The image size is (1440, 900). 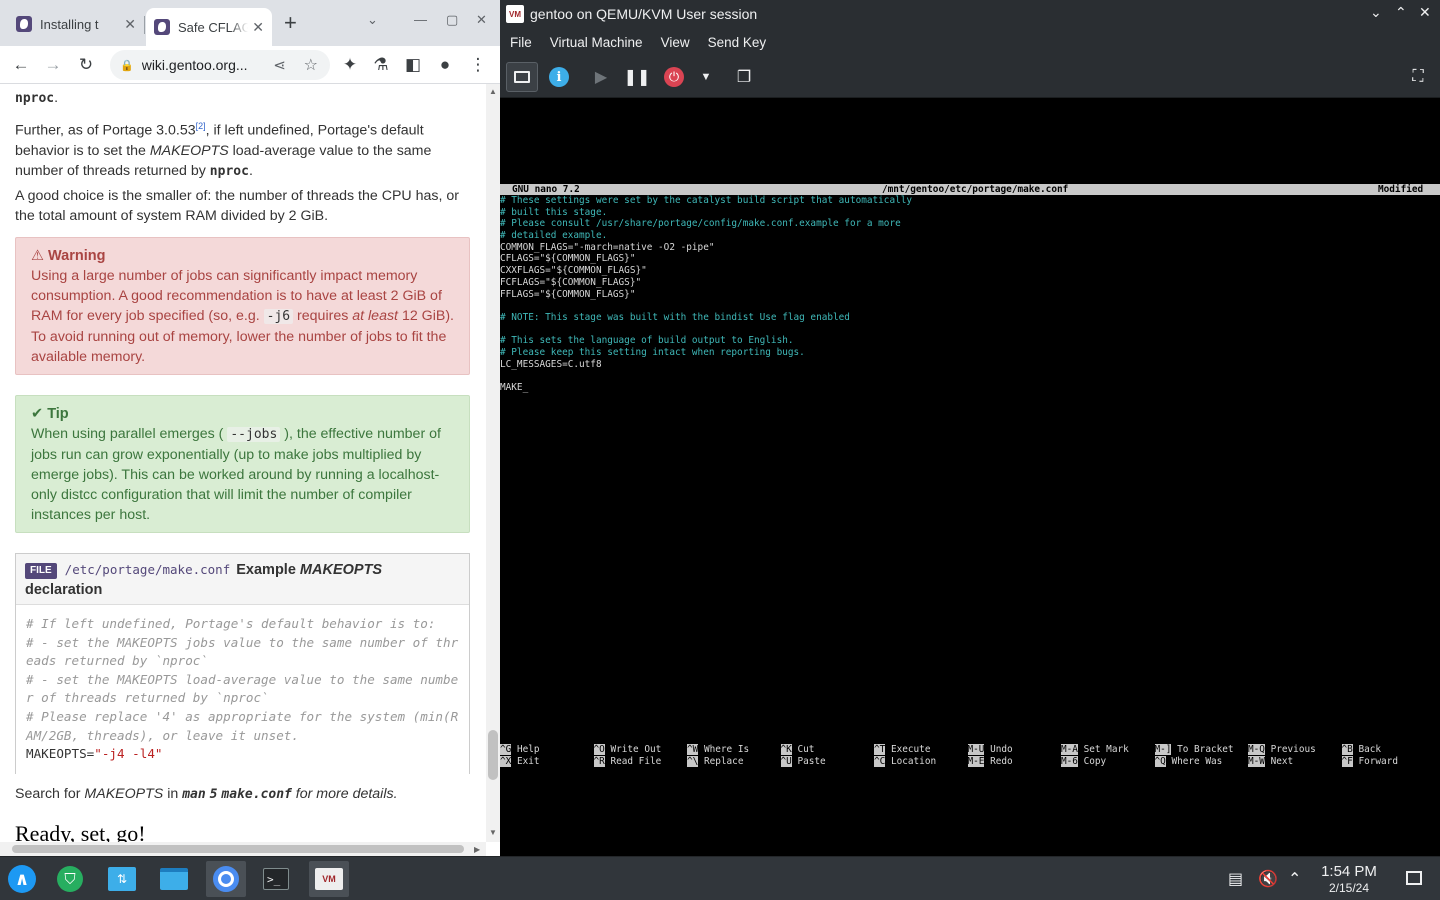 What do you see at coordinates (53, 65) in the screenshot?
I see `forward-icon: →` at bounding box center [53, 65].